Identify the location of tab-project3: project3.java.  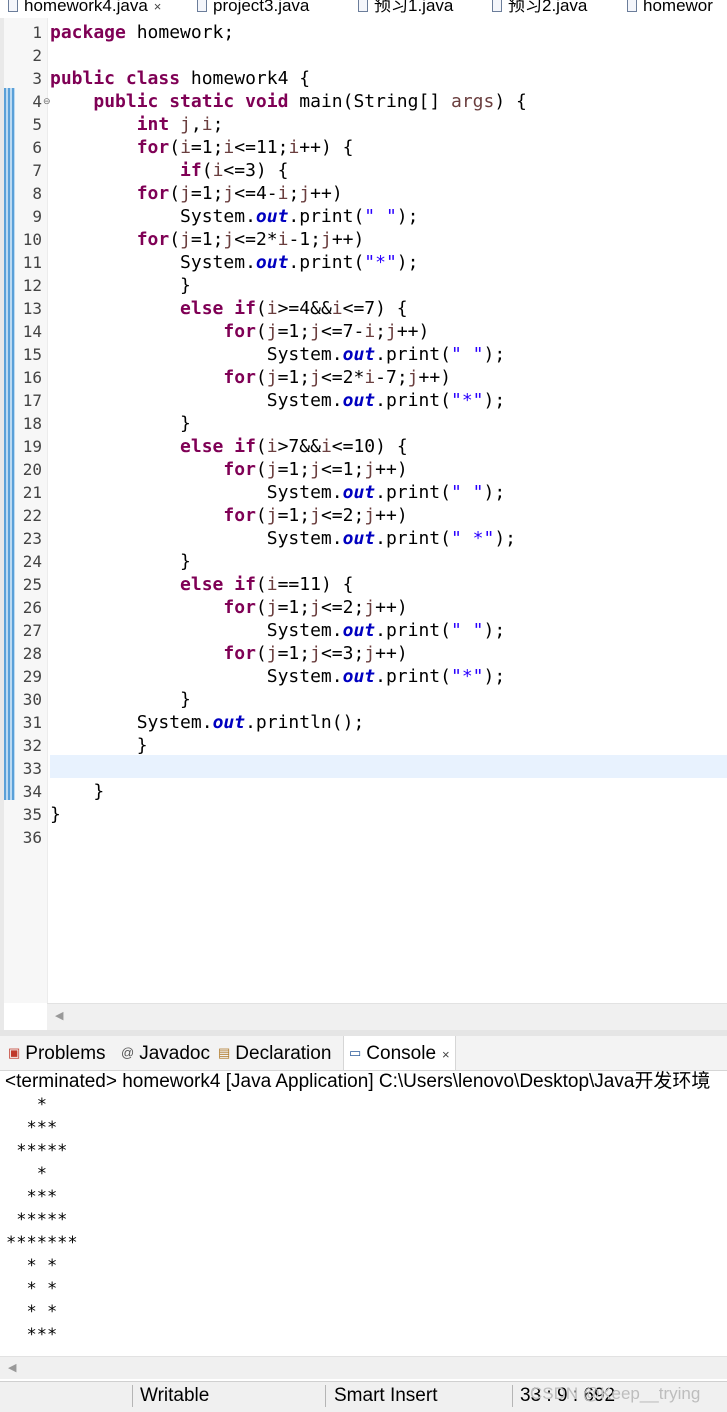
(253, 9).